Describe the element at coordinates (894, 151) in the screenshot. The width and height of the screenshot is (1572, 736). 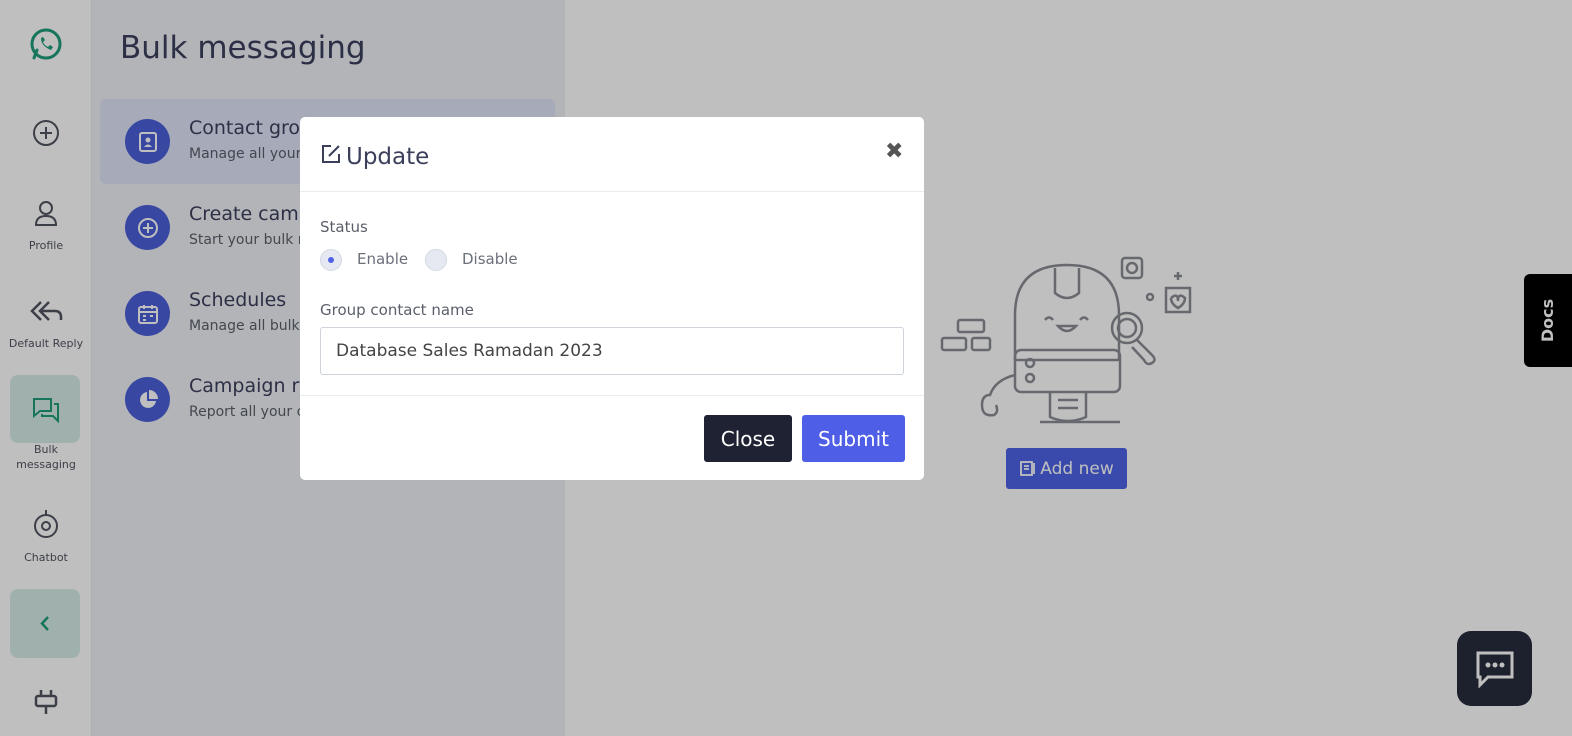
I see `close-icon: ✖` at that location.